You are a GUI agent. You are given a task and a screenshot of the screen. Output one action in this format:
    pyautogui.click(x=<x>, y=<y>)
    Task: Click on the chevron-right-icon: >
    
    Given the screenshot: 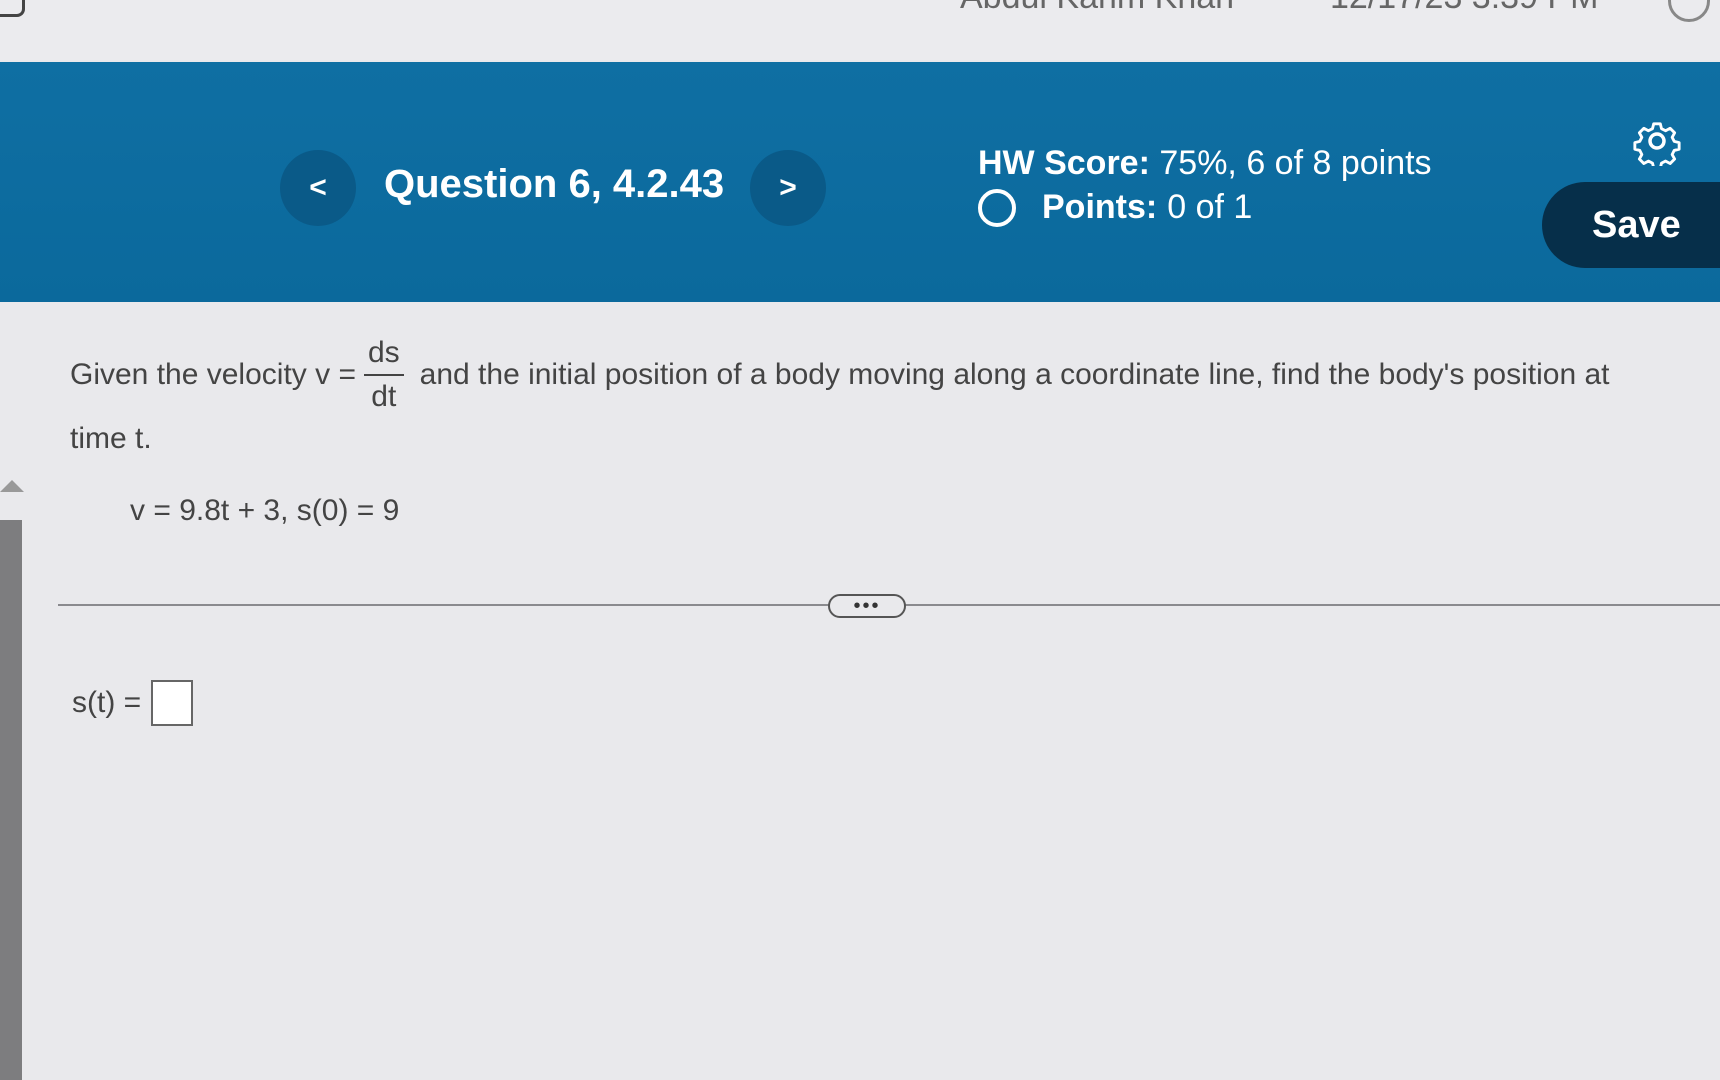 What is the action you would take?
    pyautogui.click(x=788, y=187)
    